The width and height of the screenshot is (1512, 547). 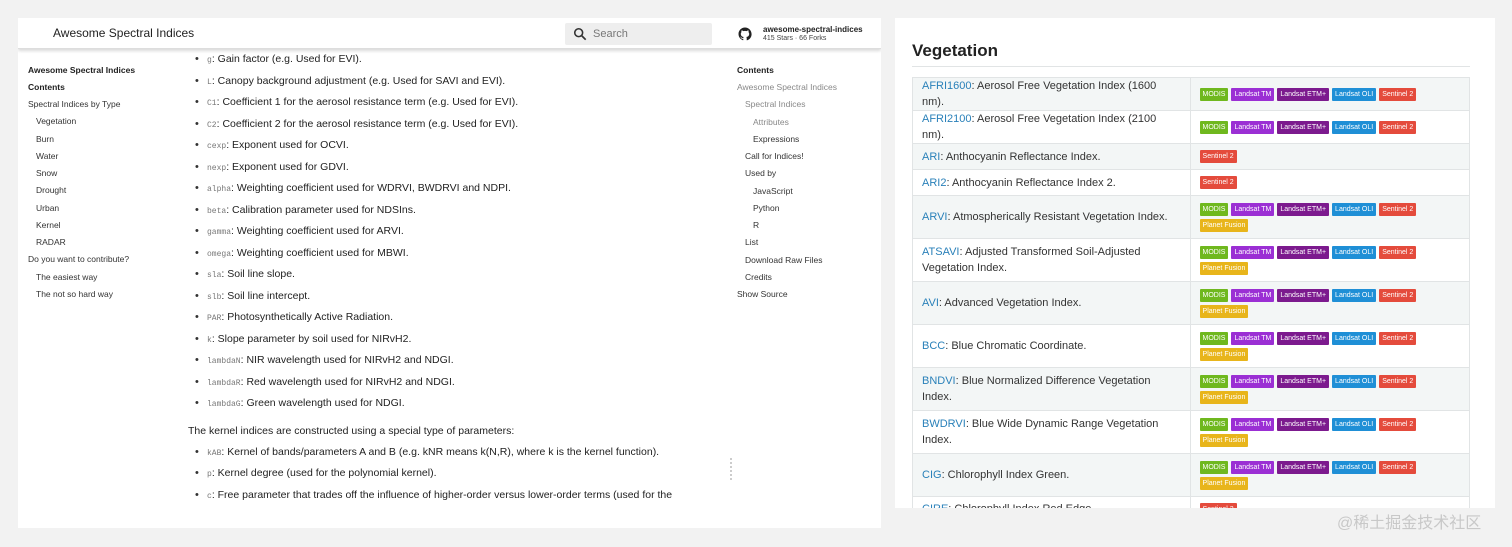 What do you see at coordinates (108, 141) in the screenshot?
I see `nav-item: Burn` at bounding box center [108, 141].